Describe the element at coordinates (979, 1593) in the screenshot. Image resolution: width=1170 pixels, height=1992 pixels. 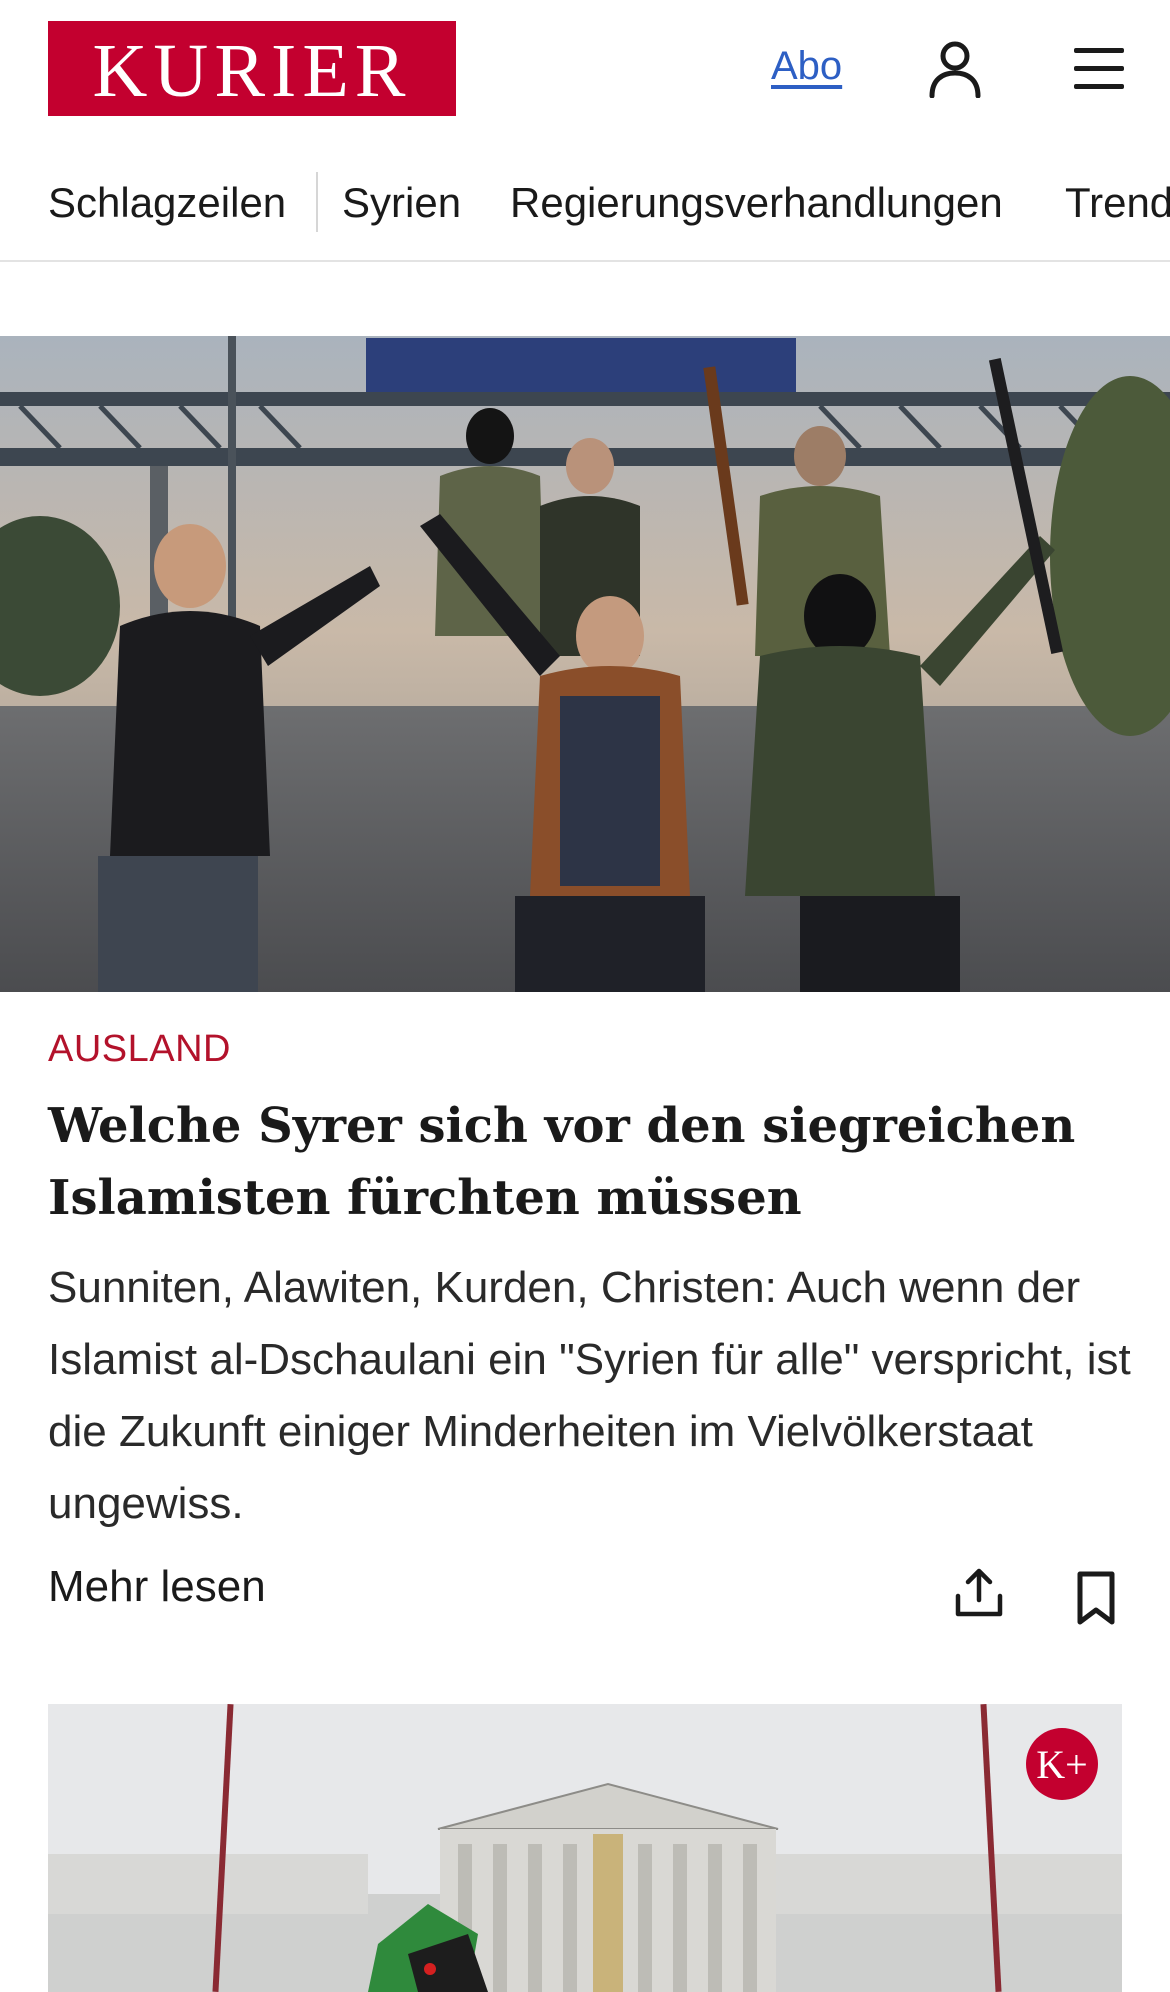
I see `share-icon` at that location.